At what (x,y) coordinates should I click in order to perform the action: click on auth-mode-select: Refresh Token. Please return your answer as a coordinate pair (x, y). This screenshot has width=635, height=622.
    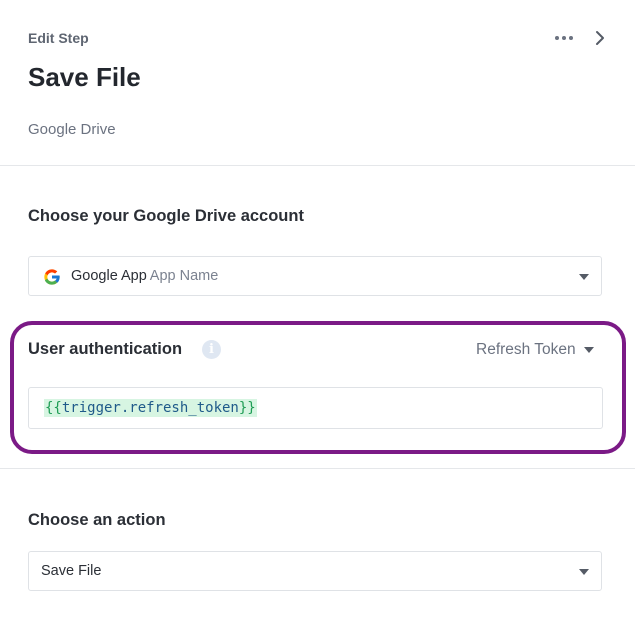
    Looking at the image, I should click on (535, 350).